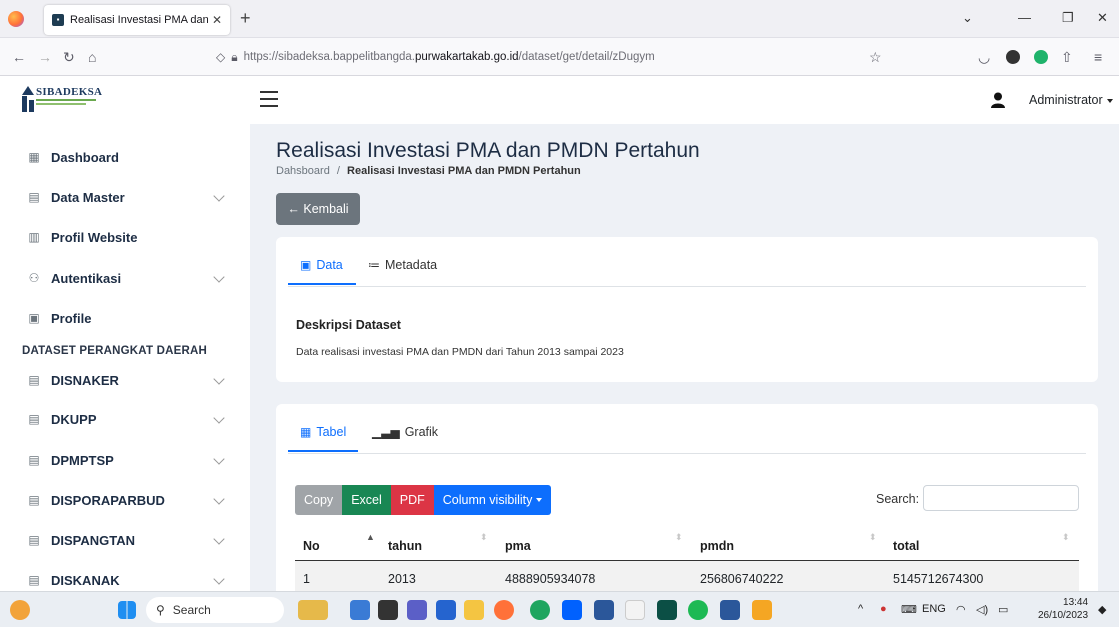  What do you see at coordinates (61, 104) in the screenshot?
I see `brand-tagline` at bounding box center [61, 104].